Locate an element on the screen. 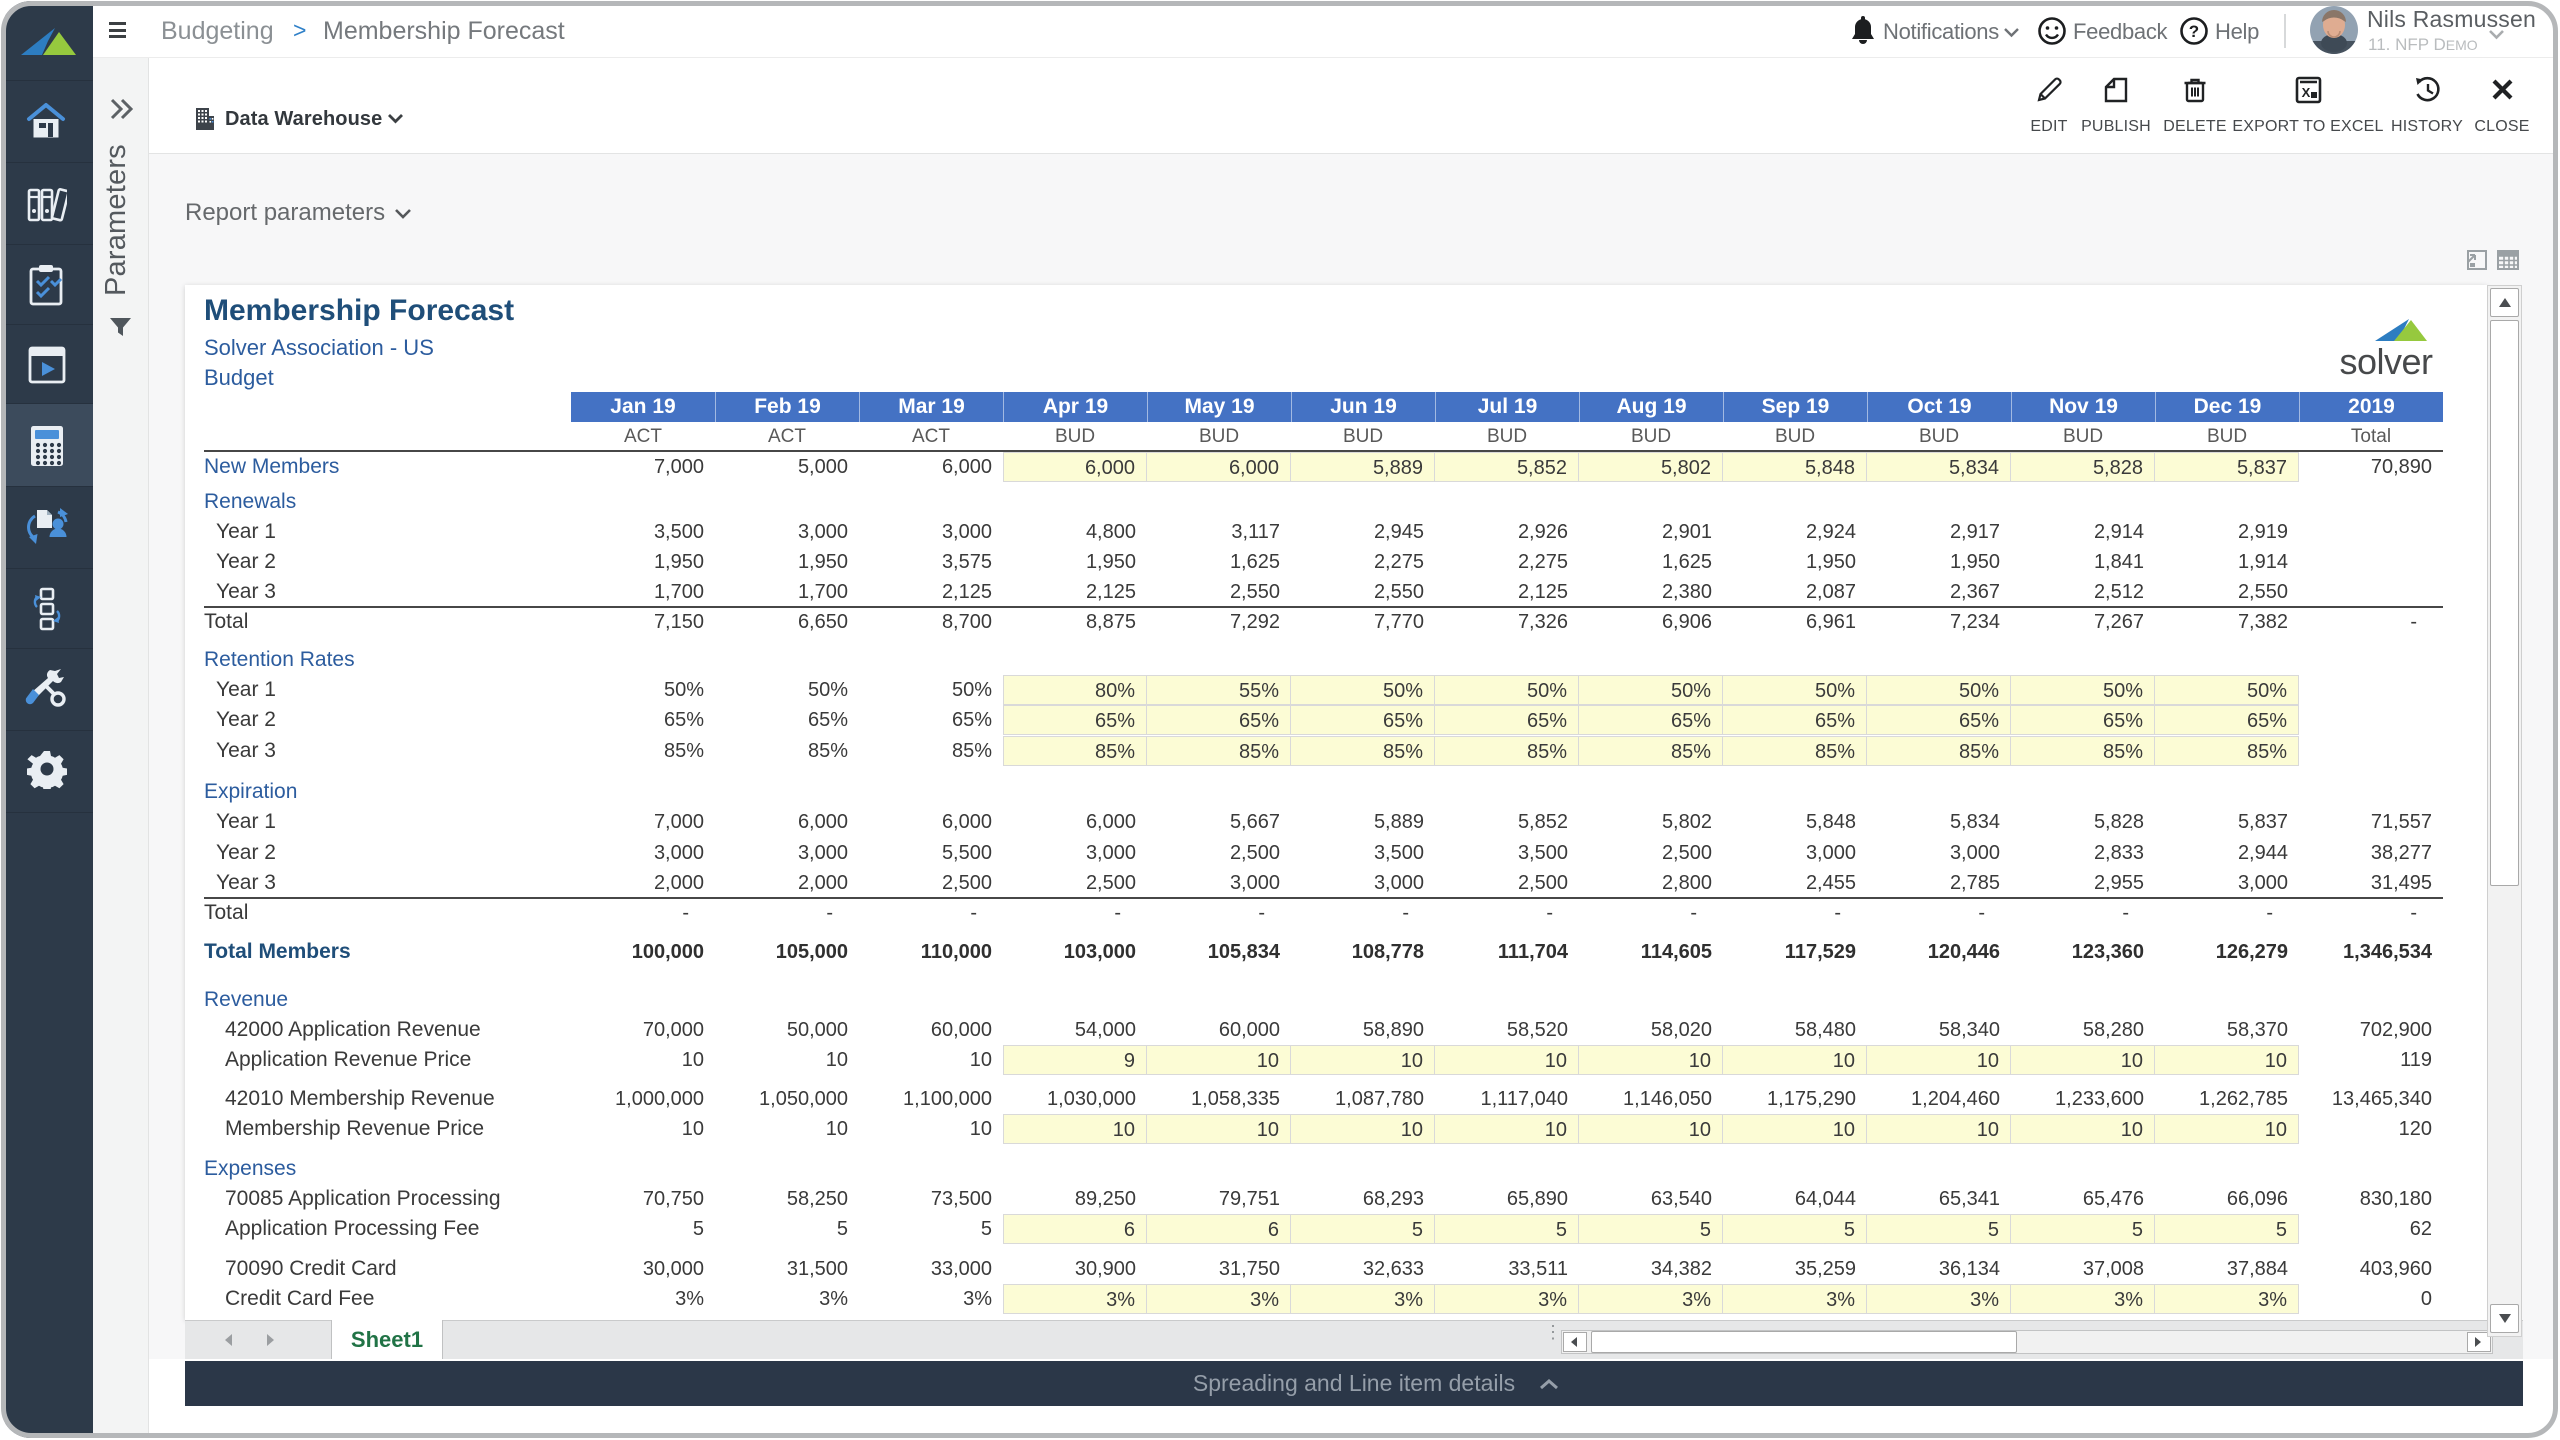  svg-text: X is located at coordinates (2306, 92).